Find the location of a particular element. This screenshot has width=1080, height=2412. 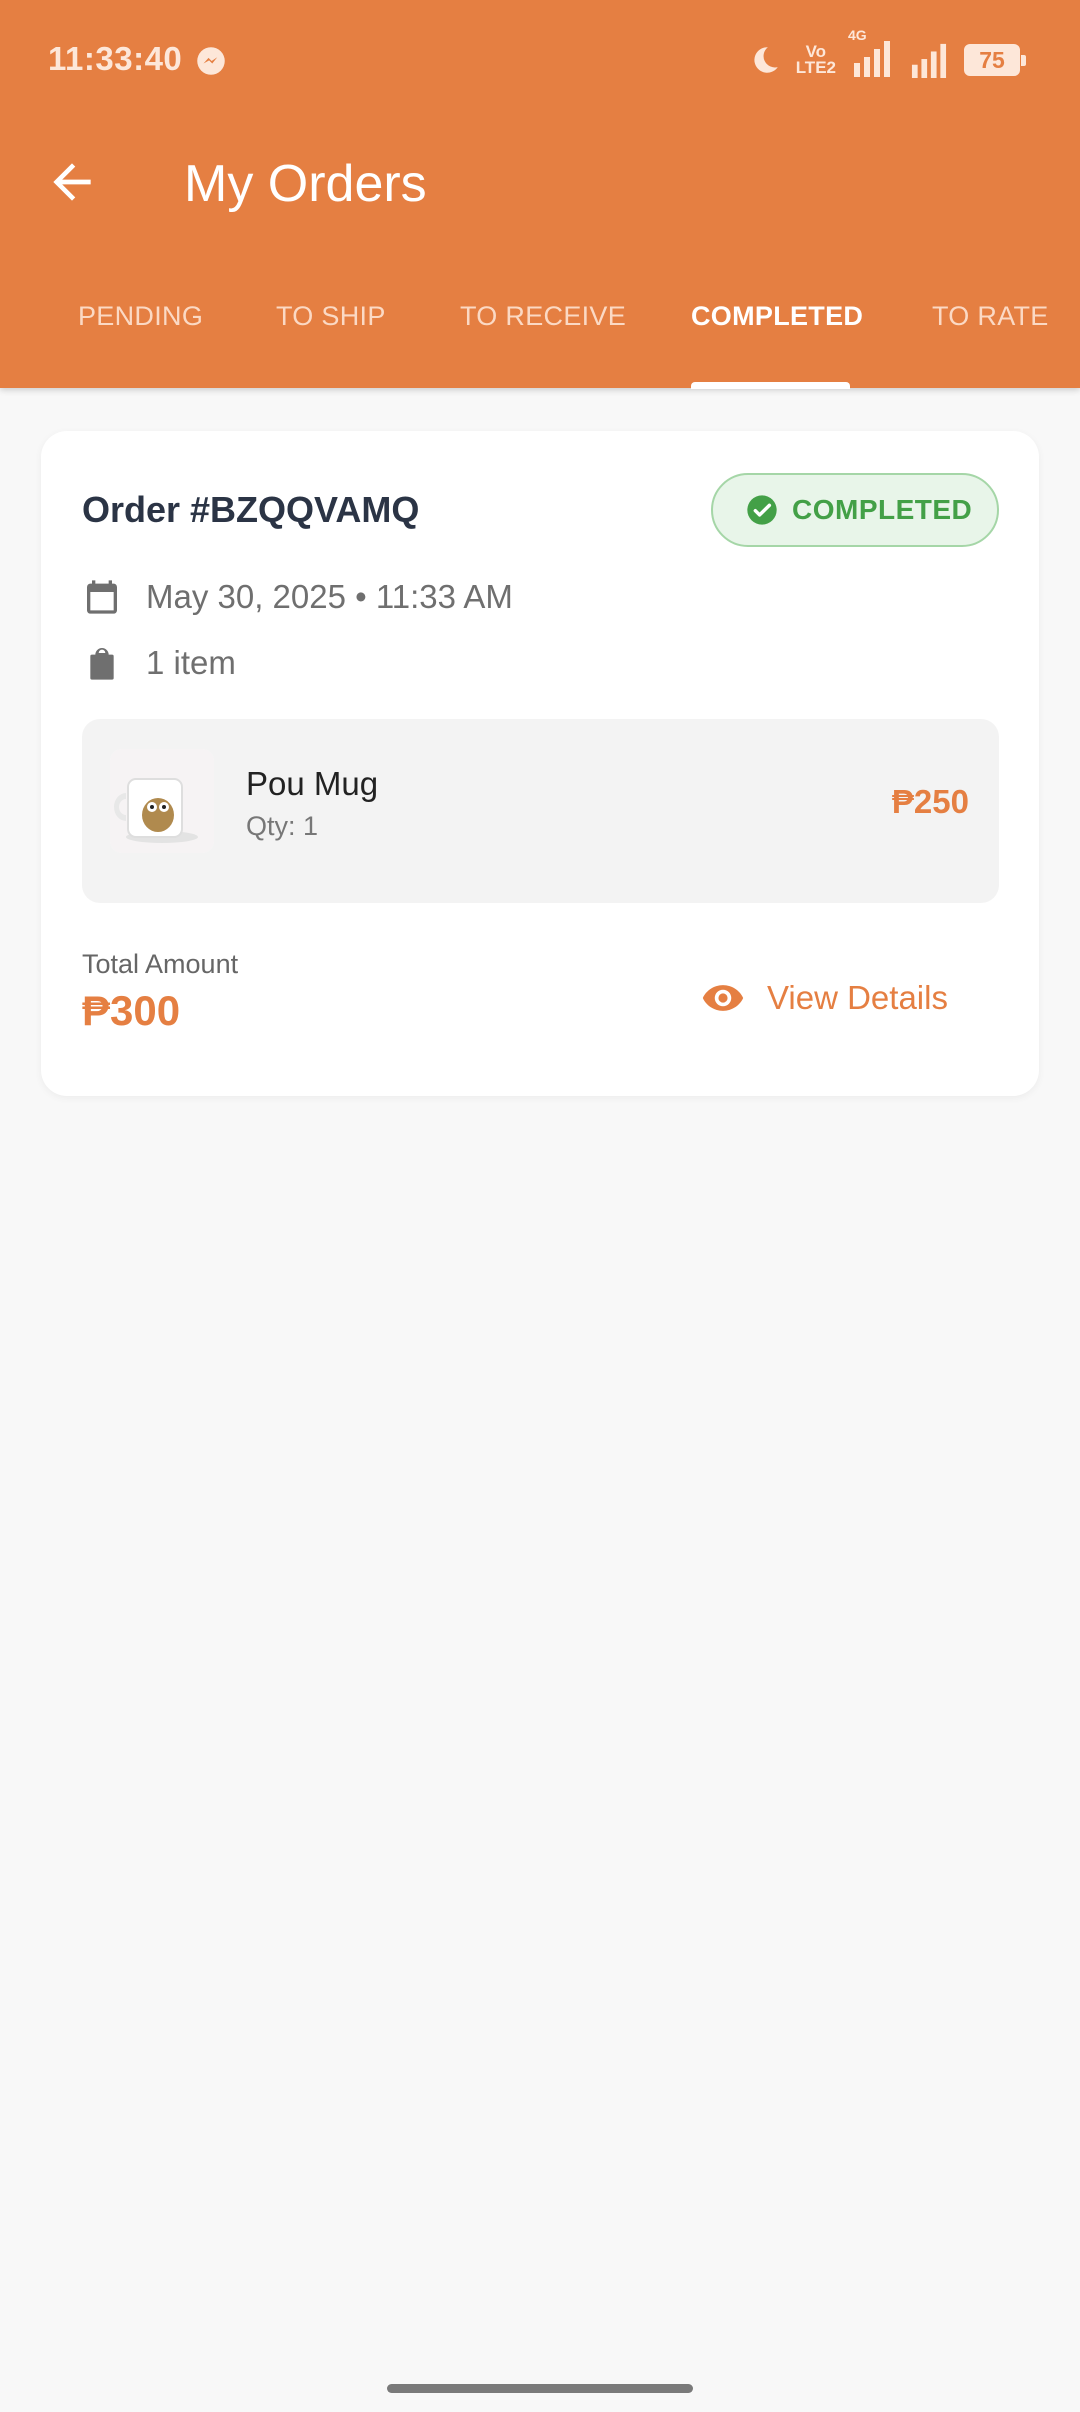

view-details-button: View Details is located at coordinates (824, 998).